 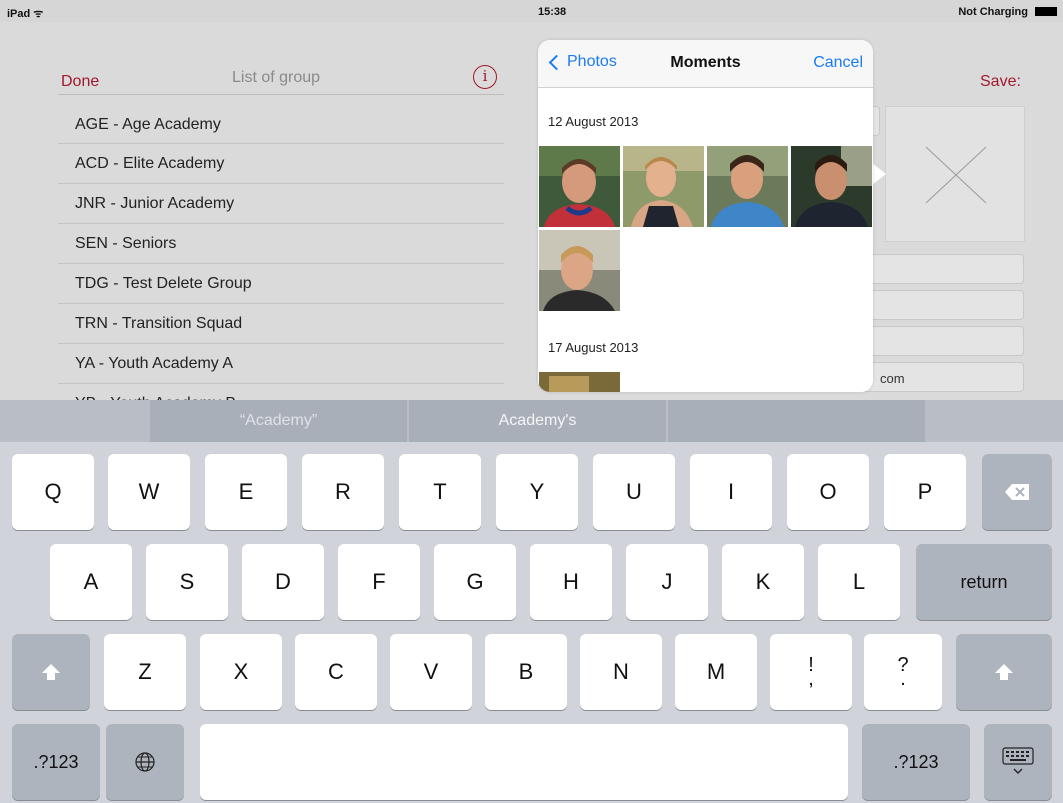 What do you see at coordinates (731, 492) in the screenshot?
I see `key-i: I` at bounding box center [731, 492].